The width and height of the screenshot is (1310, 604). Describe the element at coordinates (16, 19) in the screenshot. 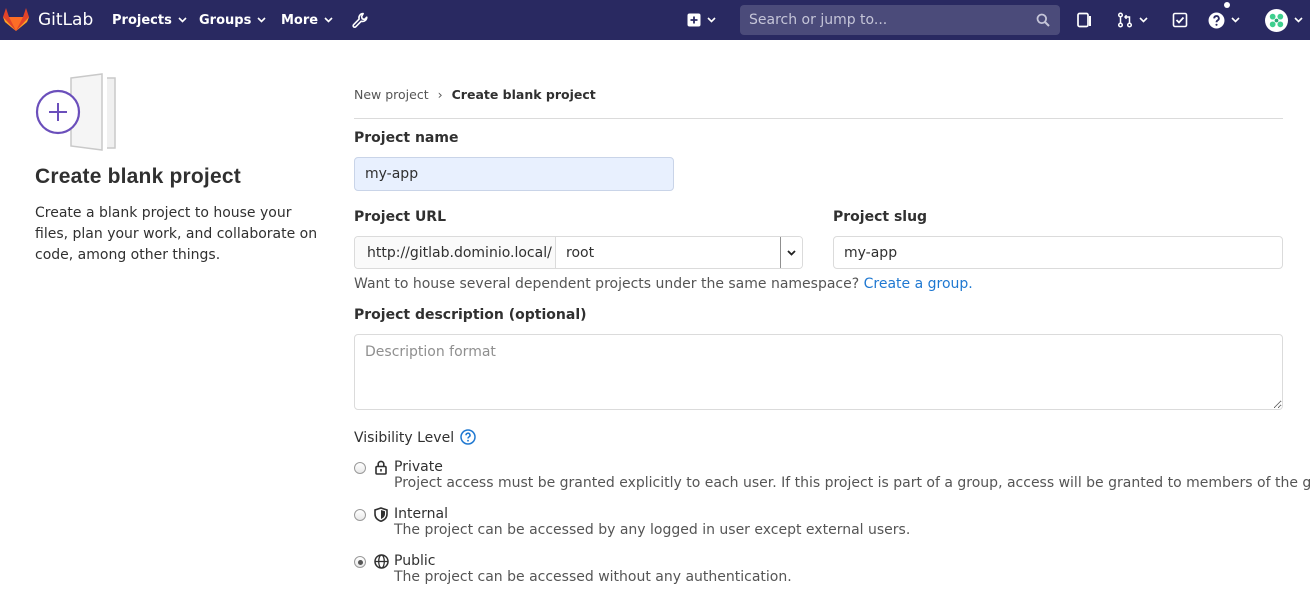

I see `gitlab-tanuki-icon` at that location.